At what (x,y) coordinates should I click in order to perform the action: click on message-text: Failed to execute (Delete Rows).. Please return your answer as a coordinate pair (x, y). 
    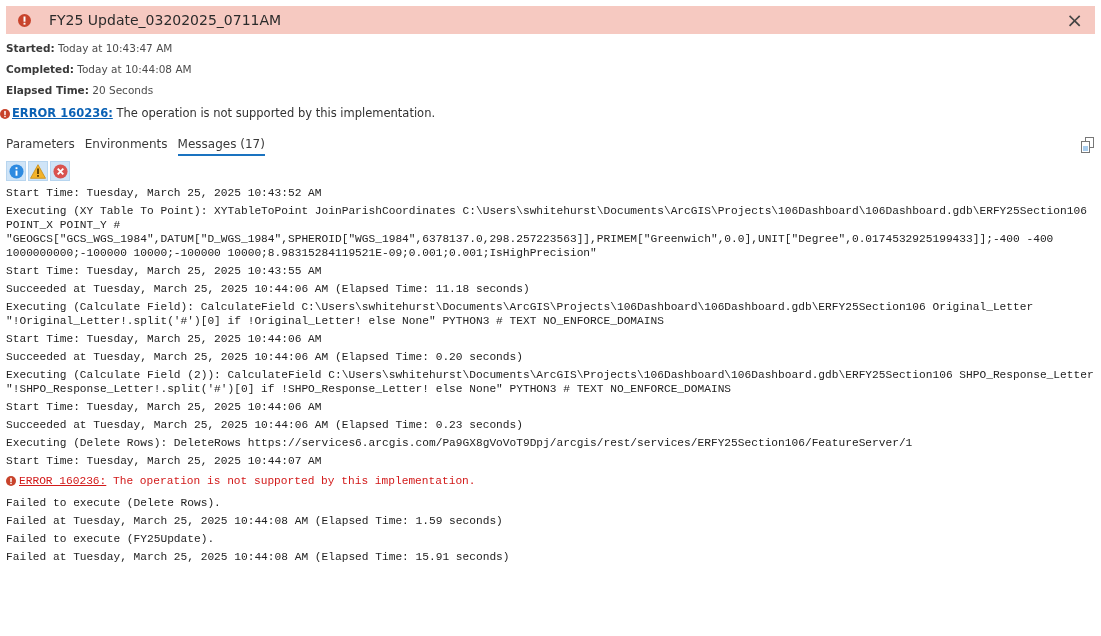
    Looking at the image, I should click on (114, 503).